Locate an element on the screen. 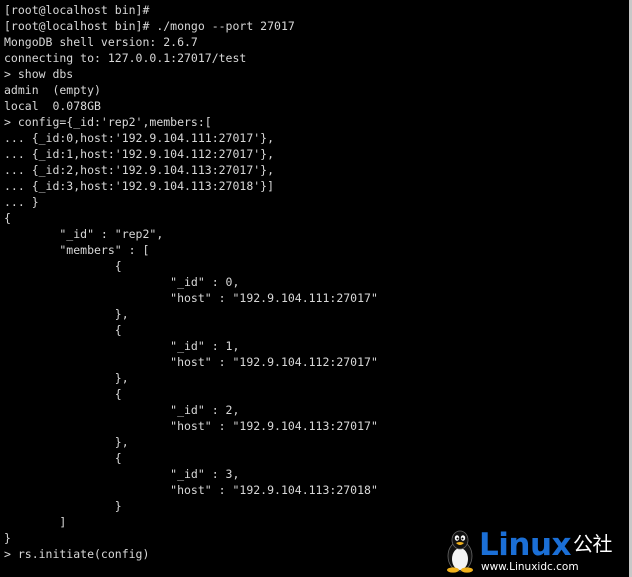 The image size is (632, 577). terminal-line: "host" : "192.9.104.113:27017" is located at coordinates (191, 426).